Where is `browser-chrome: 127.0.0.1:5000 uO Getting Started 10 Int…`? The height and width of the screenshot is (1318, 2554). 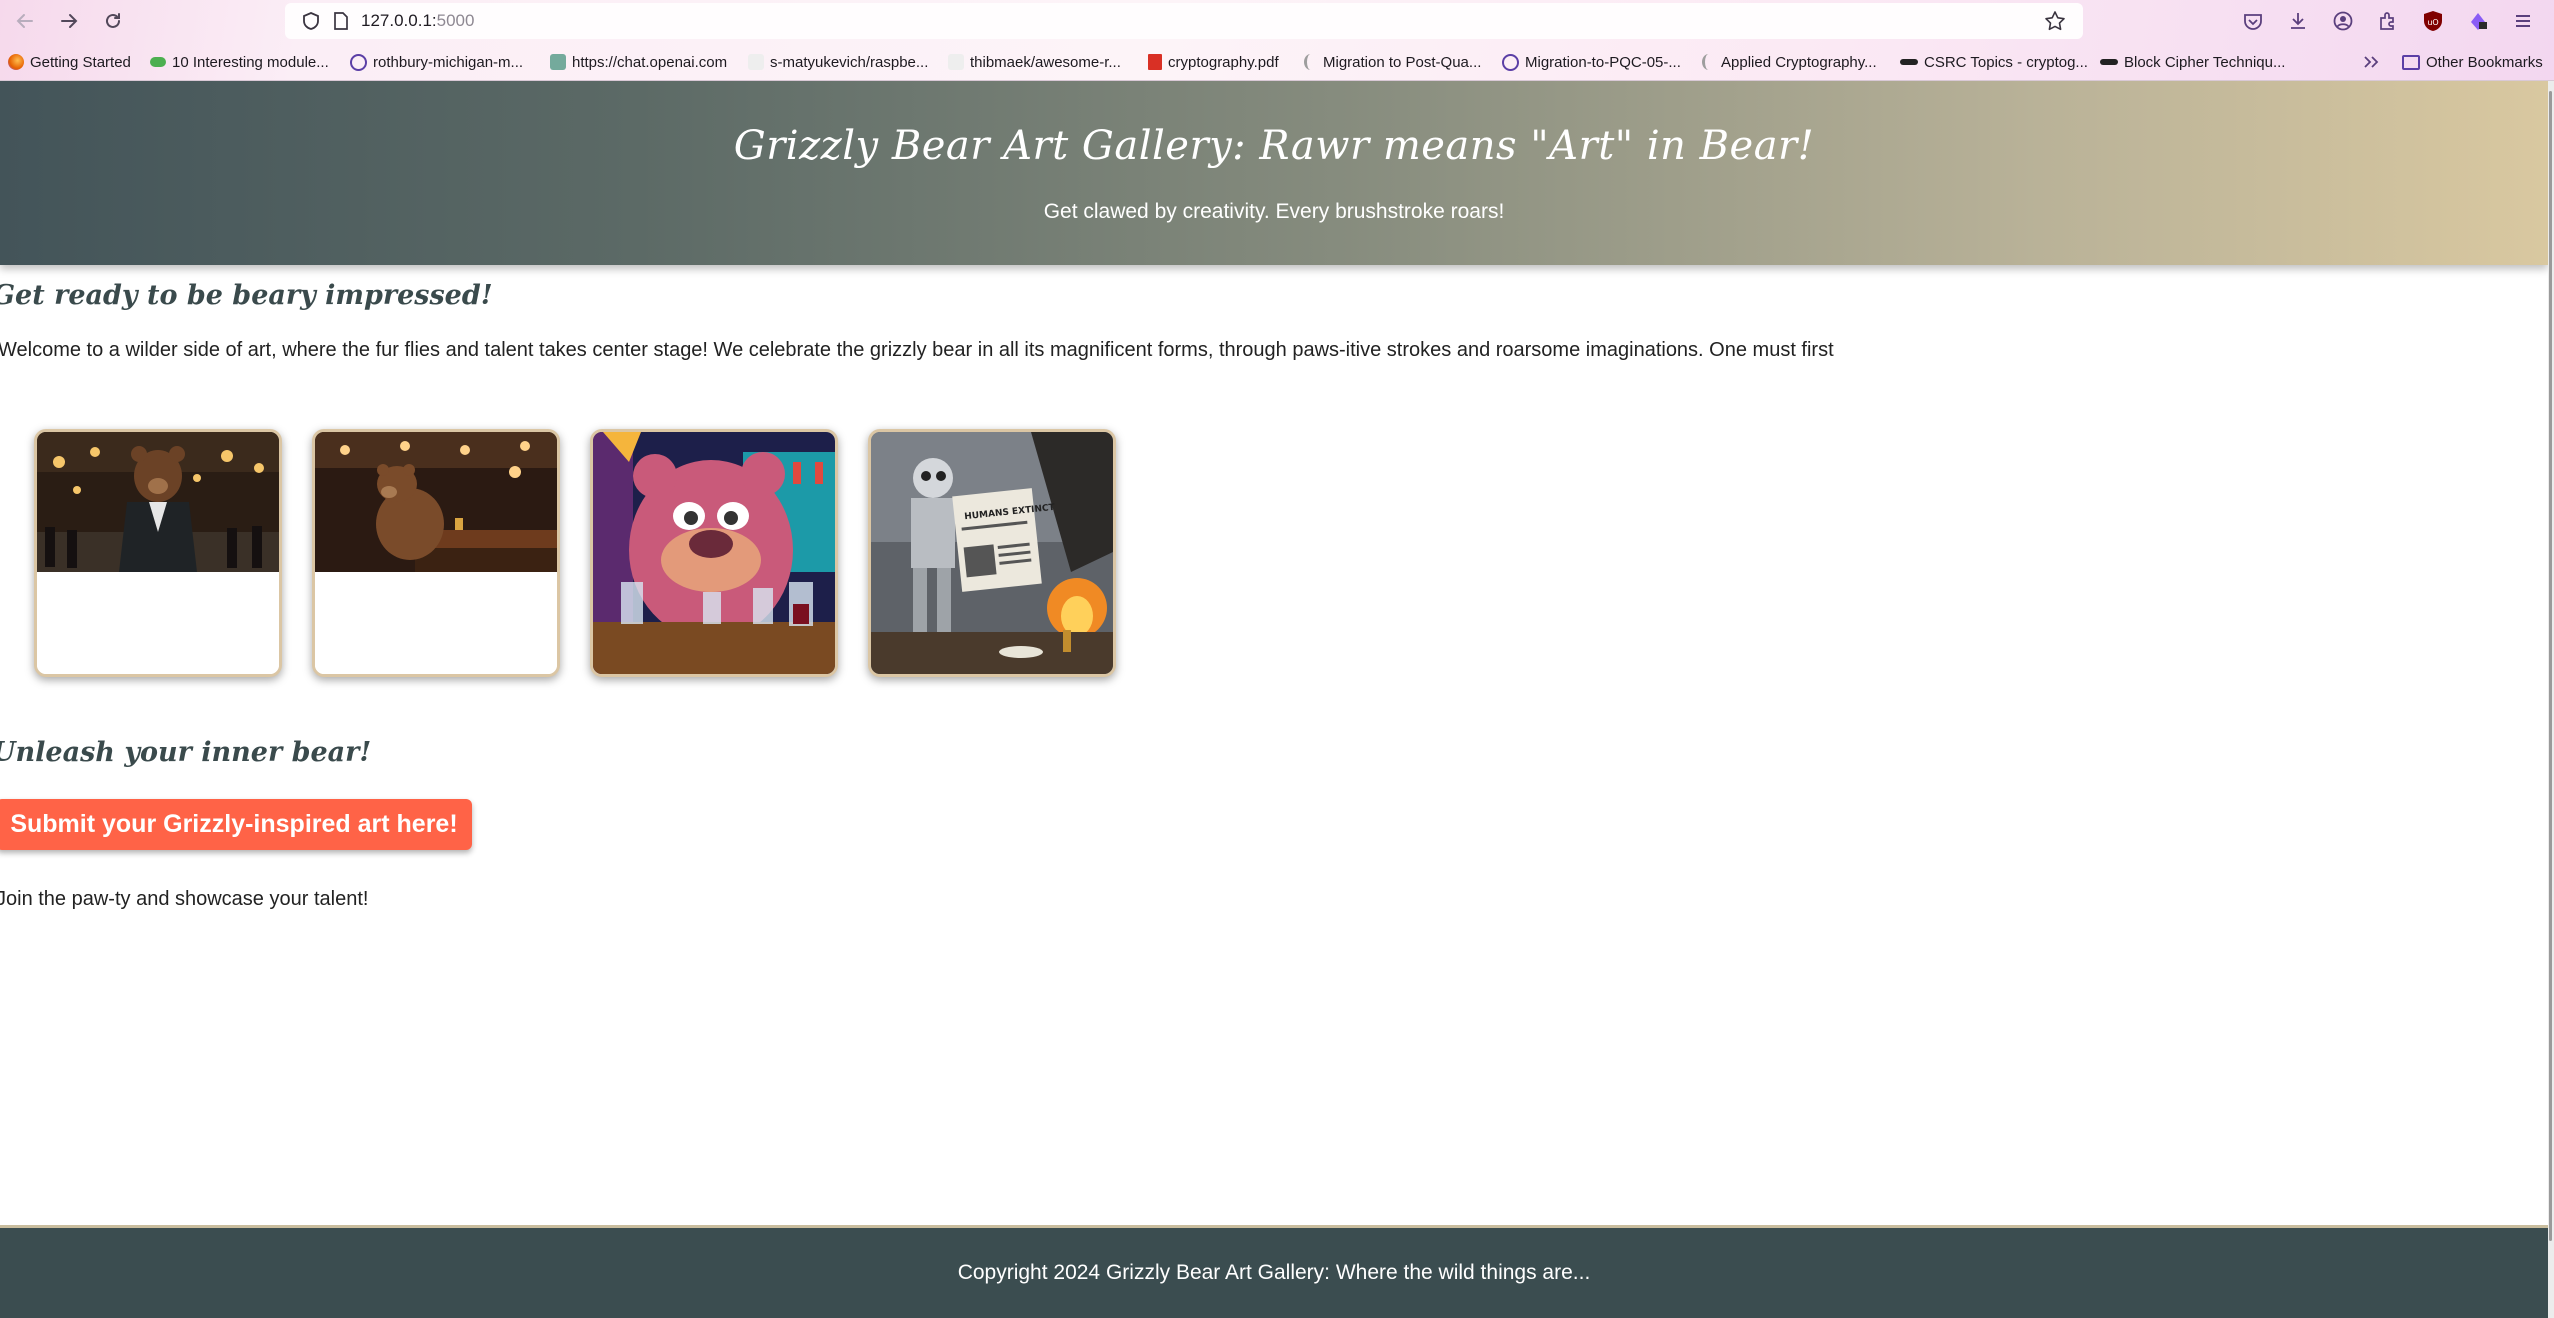 browser-chrome: 127.0.0.1:5000 uO Getting Started 10 Int… is located at coordinates (1277, 40).